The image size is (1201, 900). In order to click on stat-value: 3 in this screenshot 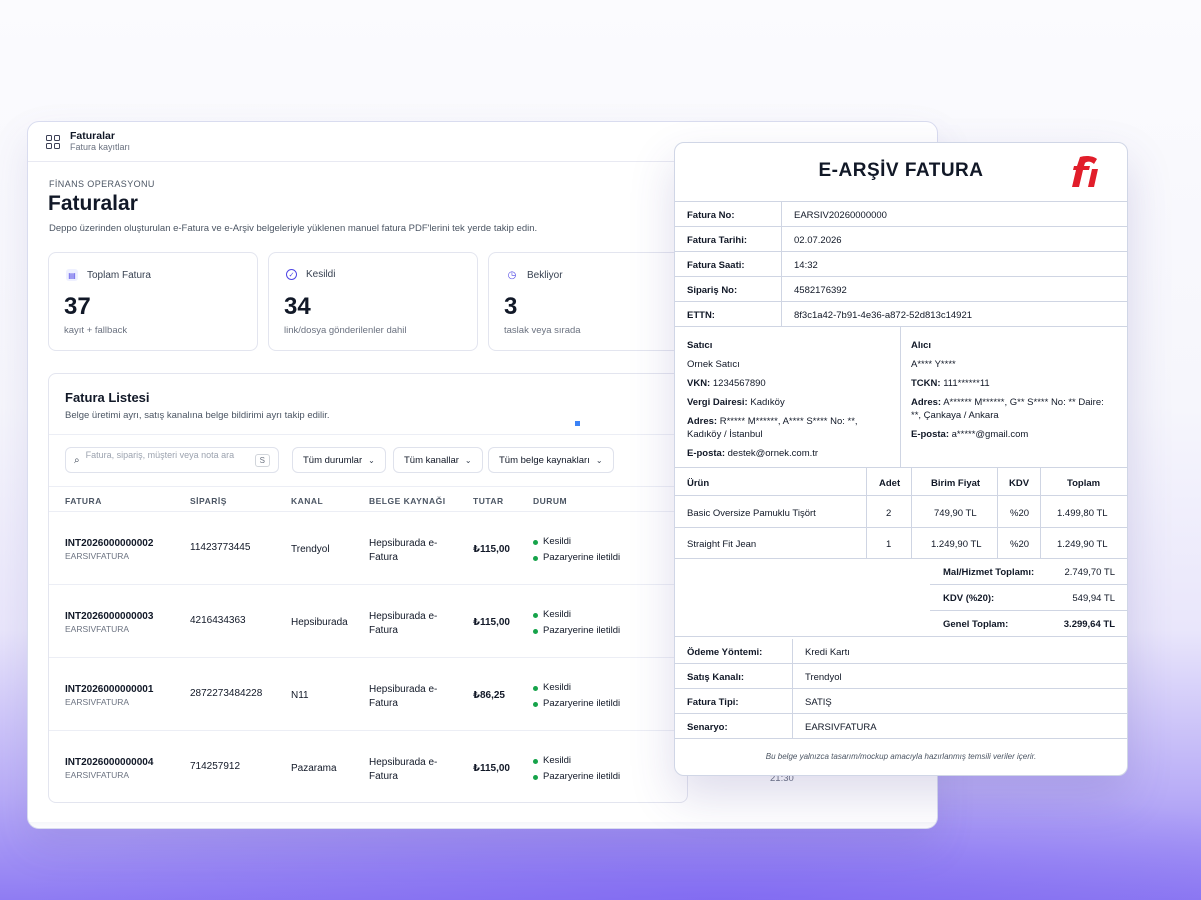, I will do `click(511, 306)`.